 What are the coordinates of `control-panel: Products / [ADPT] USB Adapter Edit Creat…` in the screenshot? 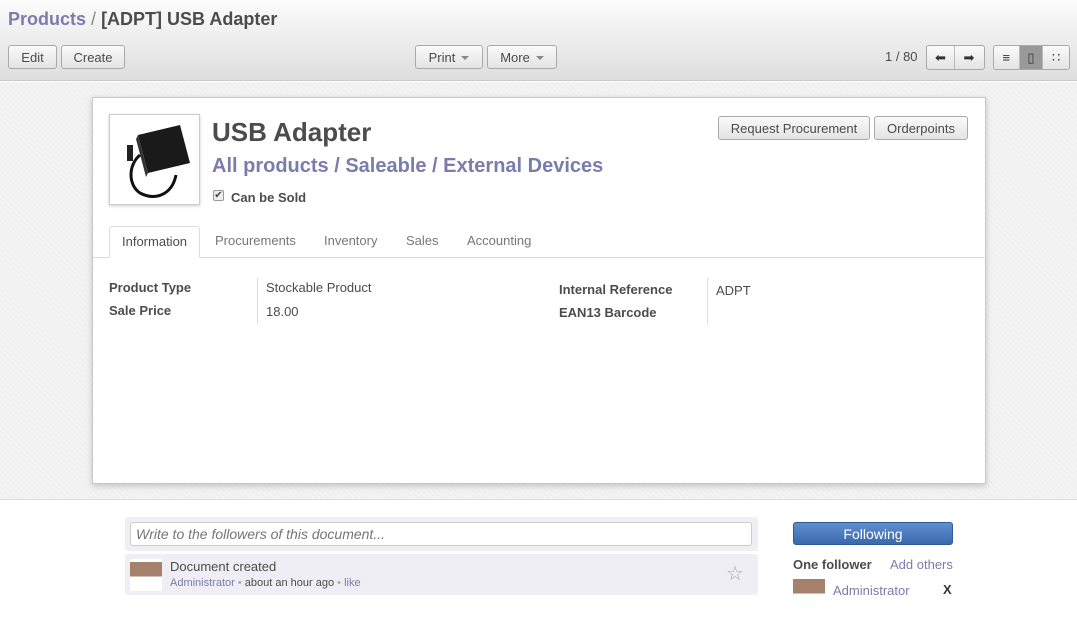 It's located at (538, 40).